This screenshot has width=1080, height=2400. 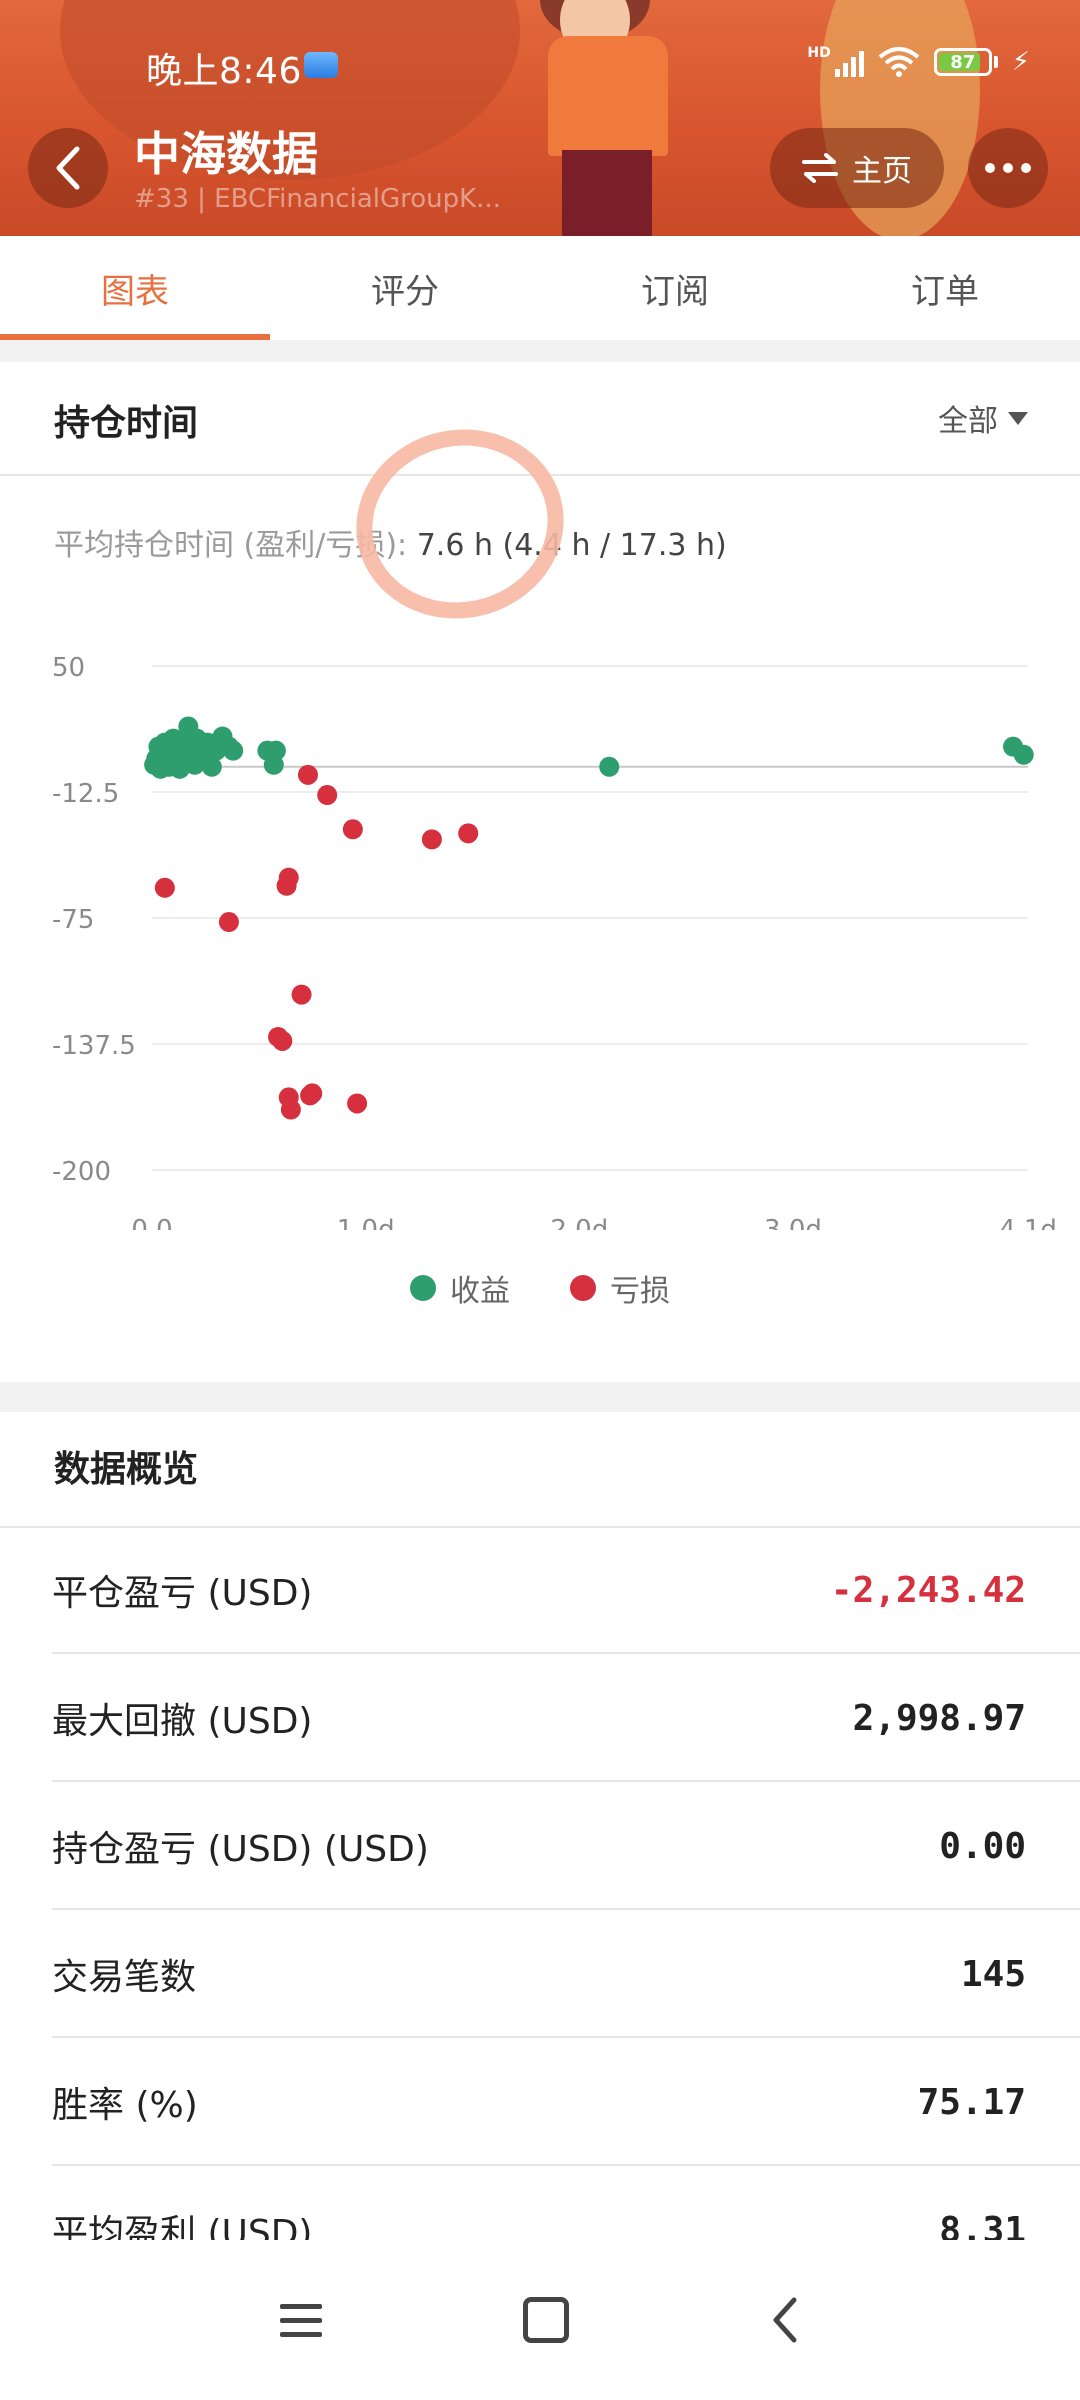 I want to click on section-title-holding-time: 持仓时间, so click(x=126, y=423).